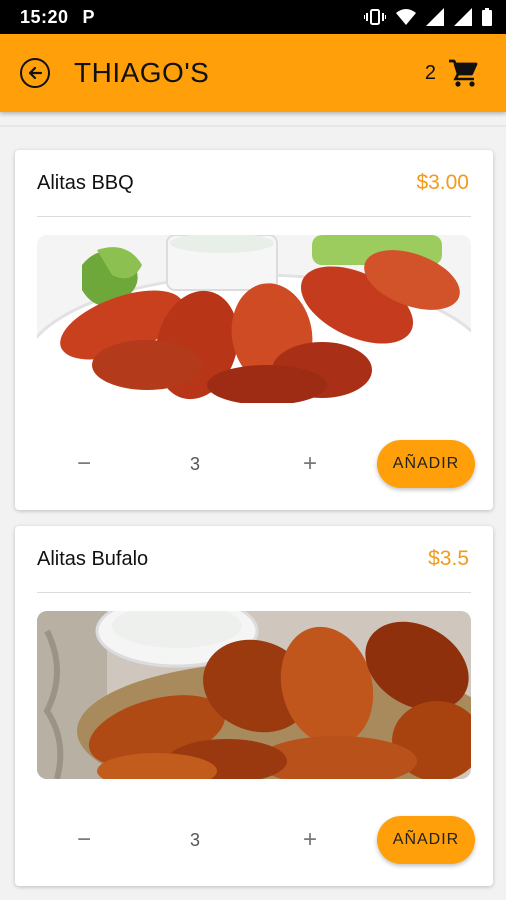 The image size is (506, 900). What do you see at coordinates (253, 17) in the screenshot?
I see `status-bar: 15:20 P` at bounding box center [253, 17].